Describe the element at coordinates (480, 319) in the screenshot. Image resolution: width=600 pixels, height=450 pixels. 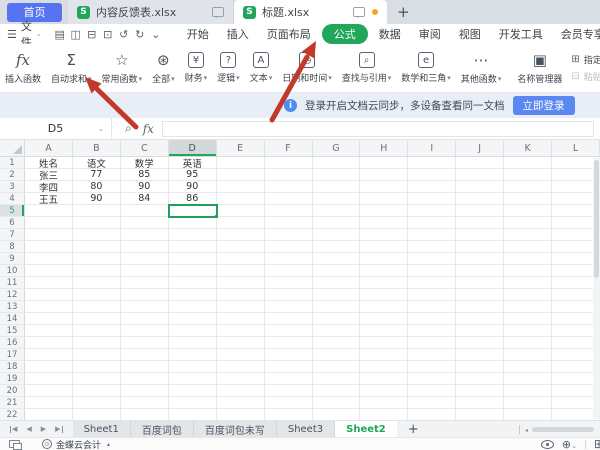
I see `cell-J14` at that location.